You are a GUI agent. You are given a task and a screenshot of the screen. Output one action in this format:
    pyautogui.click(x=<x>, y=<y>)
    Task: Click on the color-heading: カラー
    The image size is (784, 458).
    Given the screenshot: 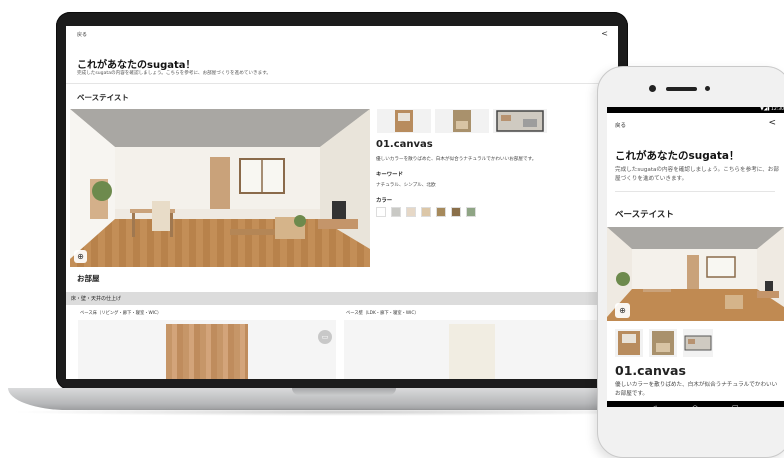 What is the action you would take?
    pyautogui.click(x=384, y=201)
    